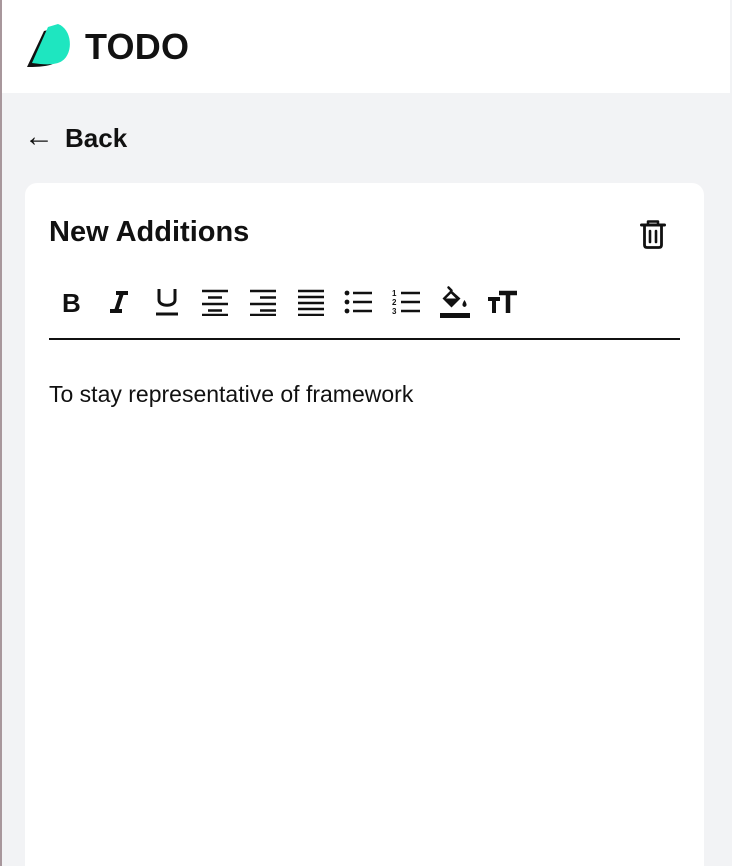 Image resolution: width=732 pixels, height=866 pixels. Describe the element at coordinates (1, 433) in the screenshot. I see `window-left-edge` at that location.